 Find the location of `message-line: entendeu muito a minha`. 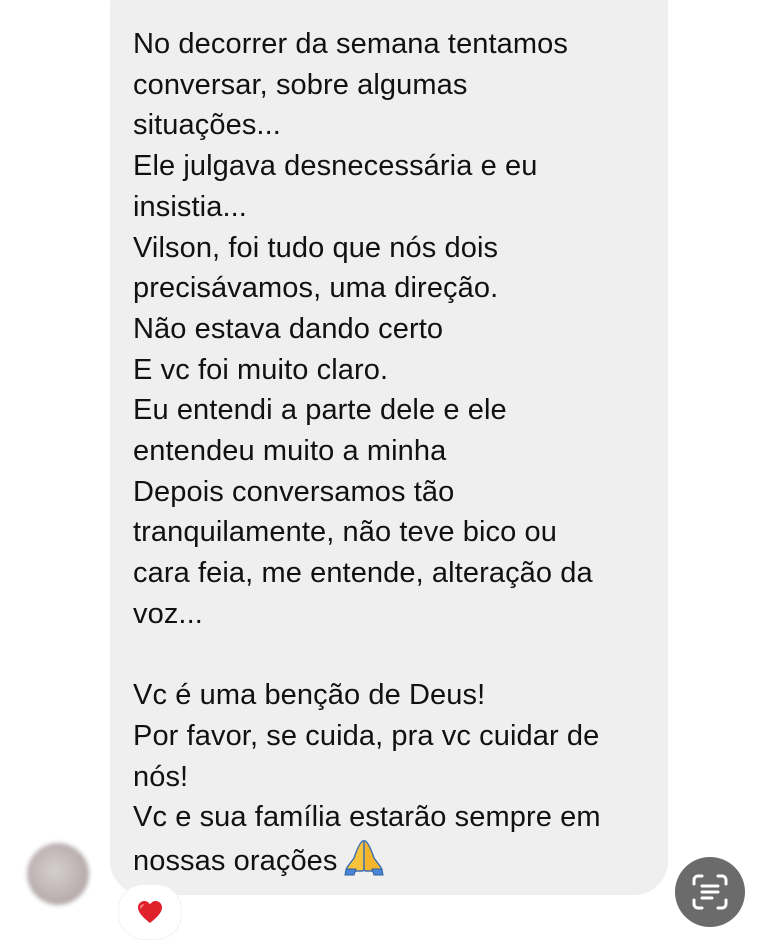

message-line: entendeu muito a minha is located at coordinates (290, 451).